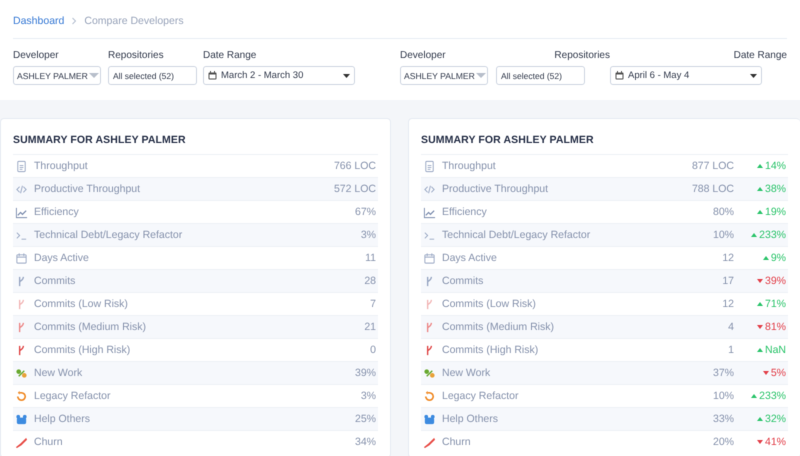 Image resolution: width=800 pixels, height=456 pixels. What do you see at coordinates (775, 212) in the screenshot?
I see `change-percent: 19%` at bounding box center [775, 212].